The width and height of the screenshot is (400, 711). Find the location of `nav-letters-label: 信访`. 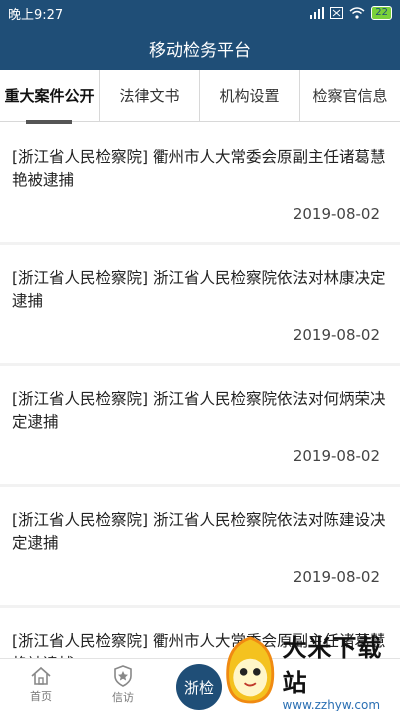

nav-letters-label: 信访 is located at coordinates (123, 697).